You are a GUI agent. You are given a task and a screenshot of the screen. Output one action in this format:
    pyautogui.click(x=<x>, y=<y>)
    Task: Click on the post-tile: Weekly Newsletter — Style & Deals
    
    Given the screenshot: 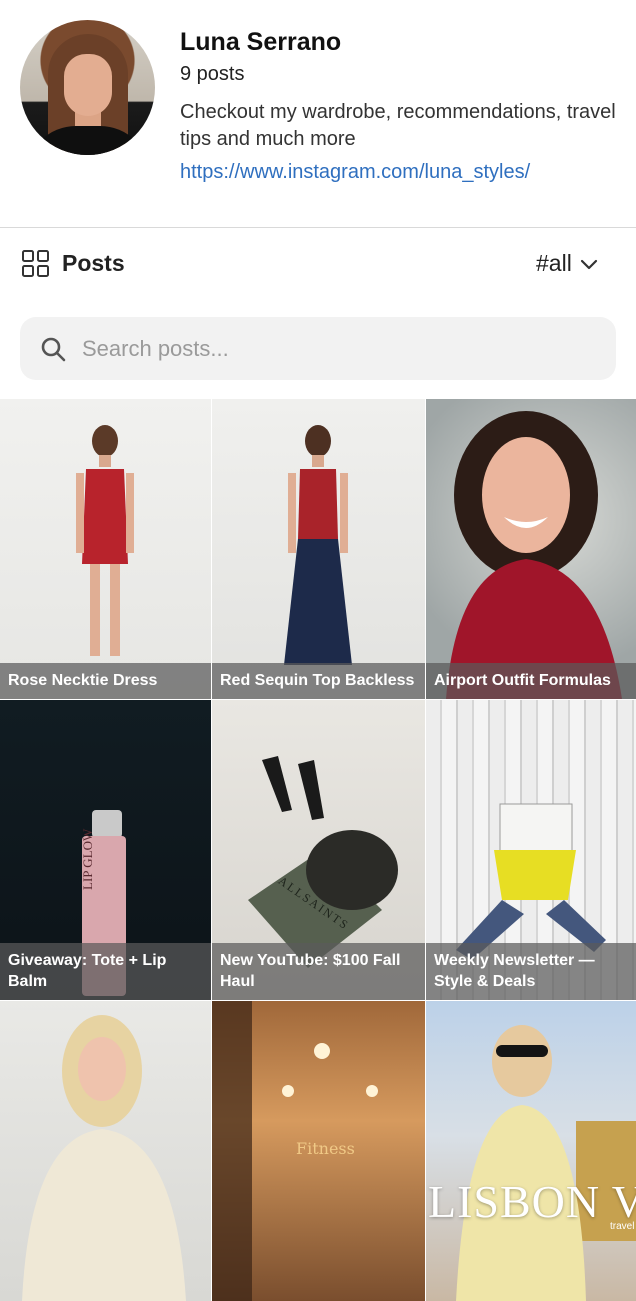 What is the action you would take?
    pyautogui.click(x=531, y=850)
    